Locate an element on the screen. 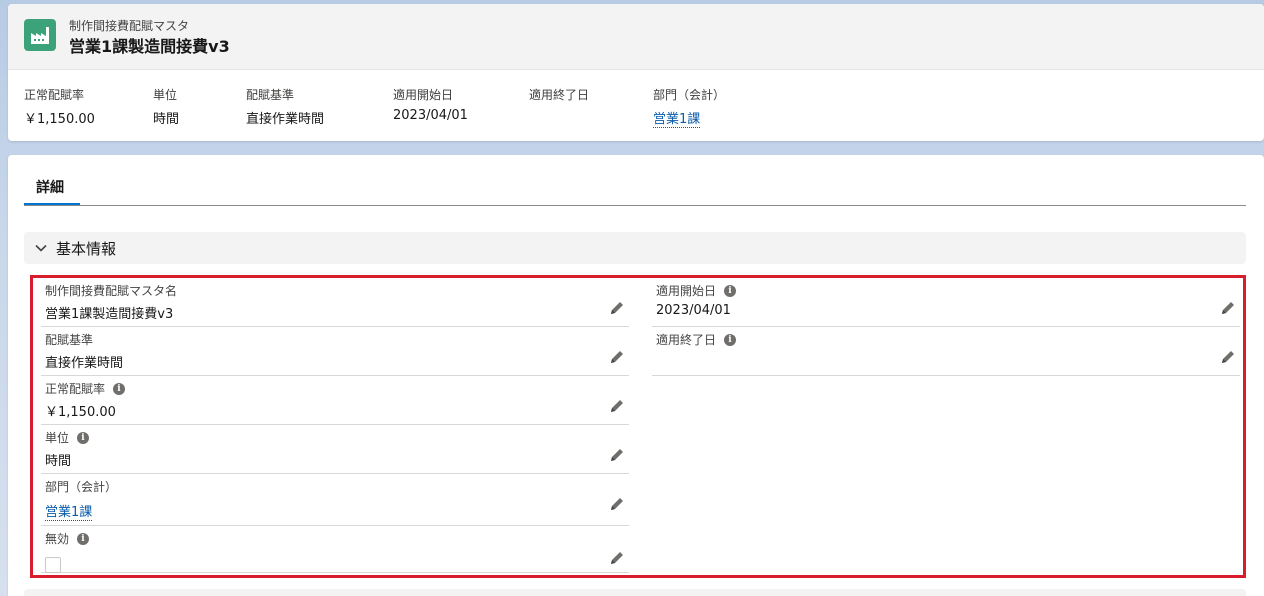  field-end-date: 適用終了日 i is located at coordinates (946, 351).